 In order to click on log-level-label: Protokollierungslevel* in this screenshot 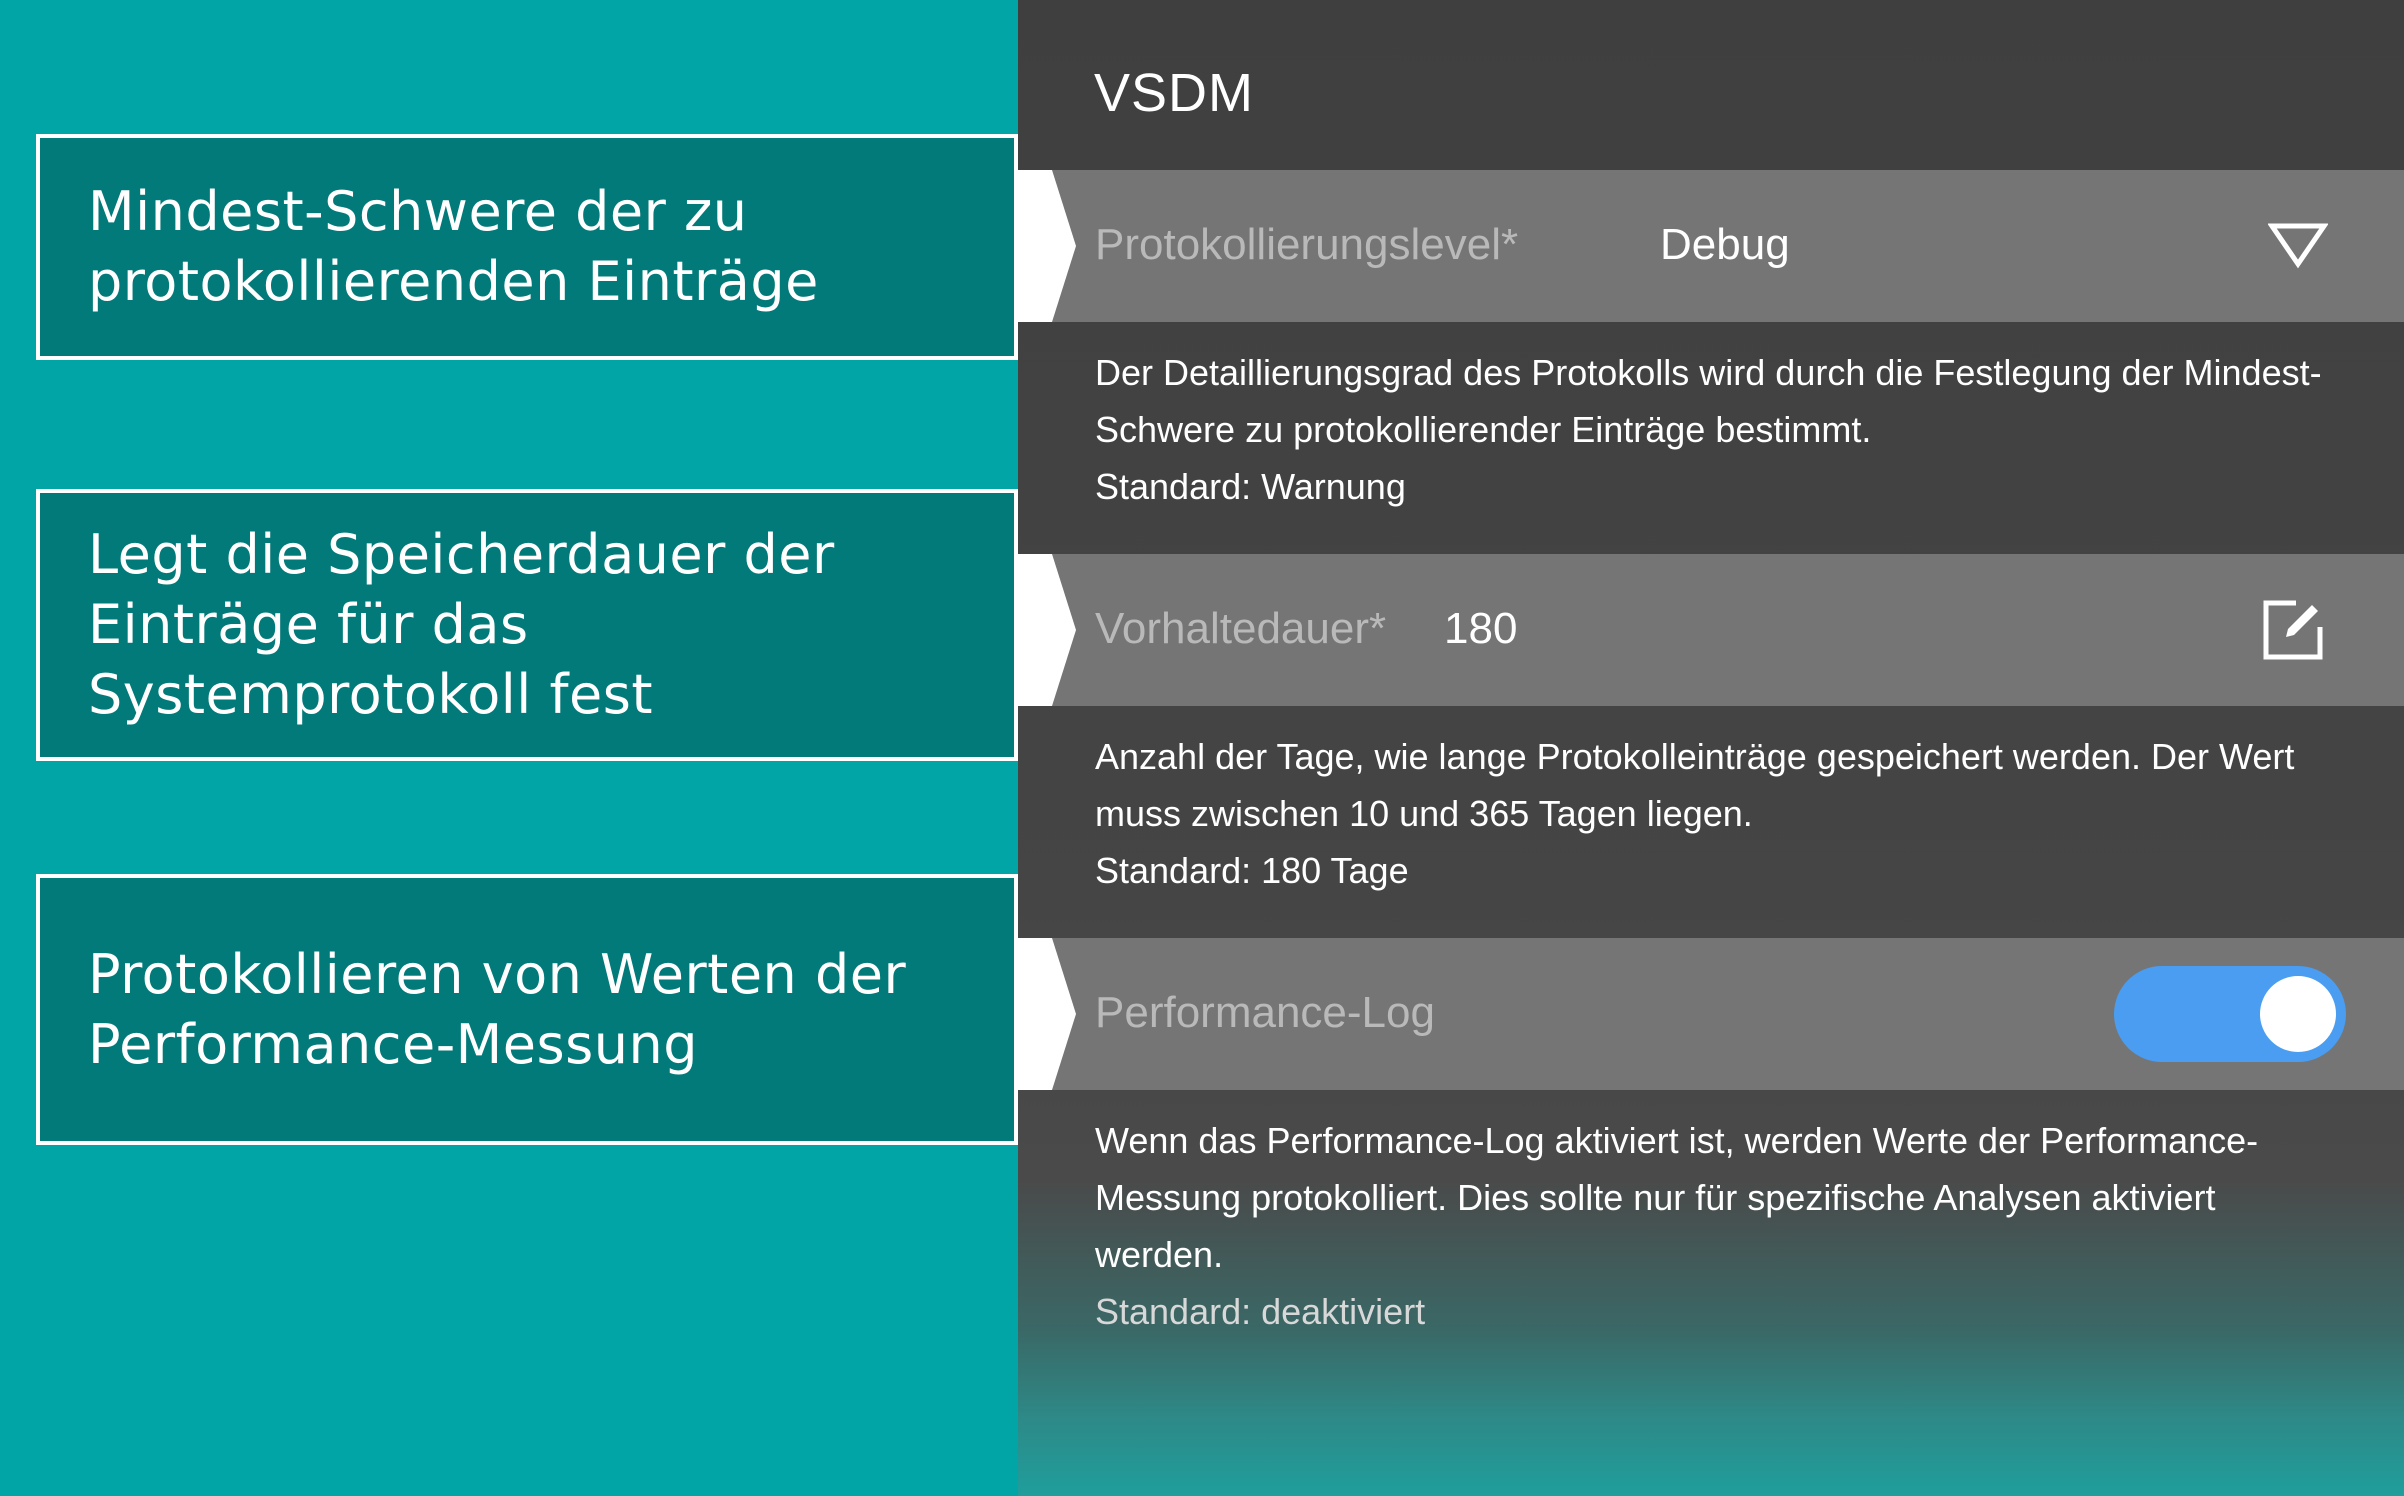, I will do `click(1307, 244)`.